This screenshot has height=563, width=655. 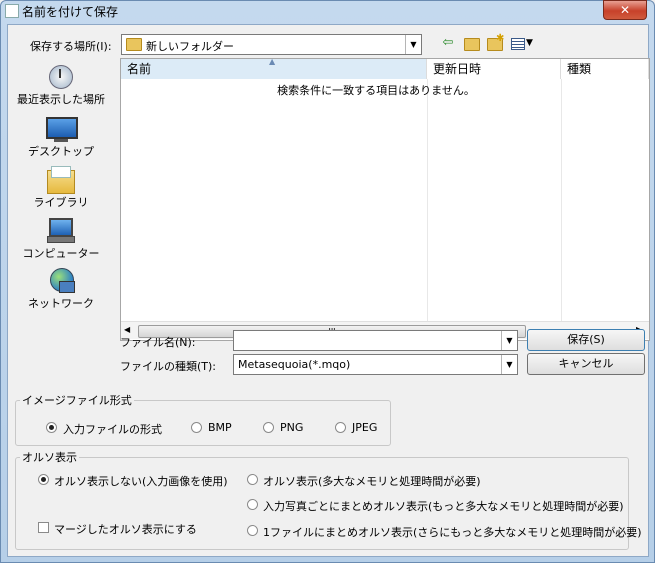 What do you see at coordinates (61, 77) in the screenshot?
I see `recent-places-icon` at bounding box center [61, 77].